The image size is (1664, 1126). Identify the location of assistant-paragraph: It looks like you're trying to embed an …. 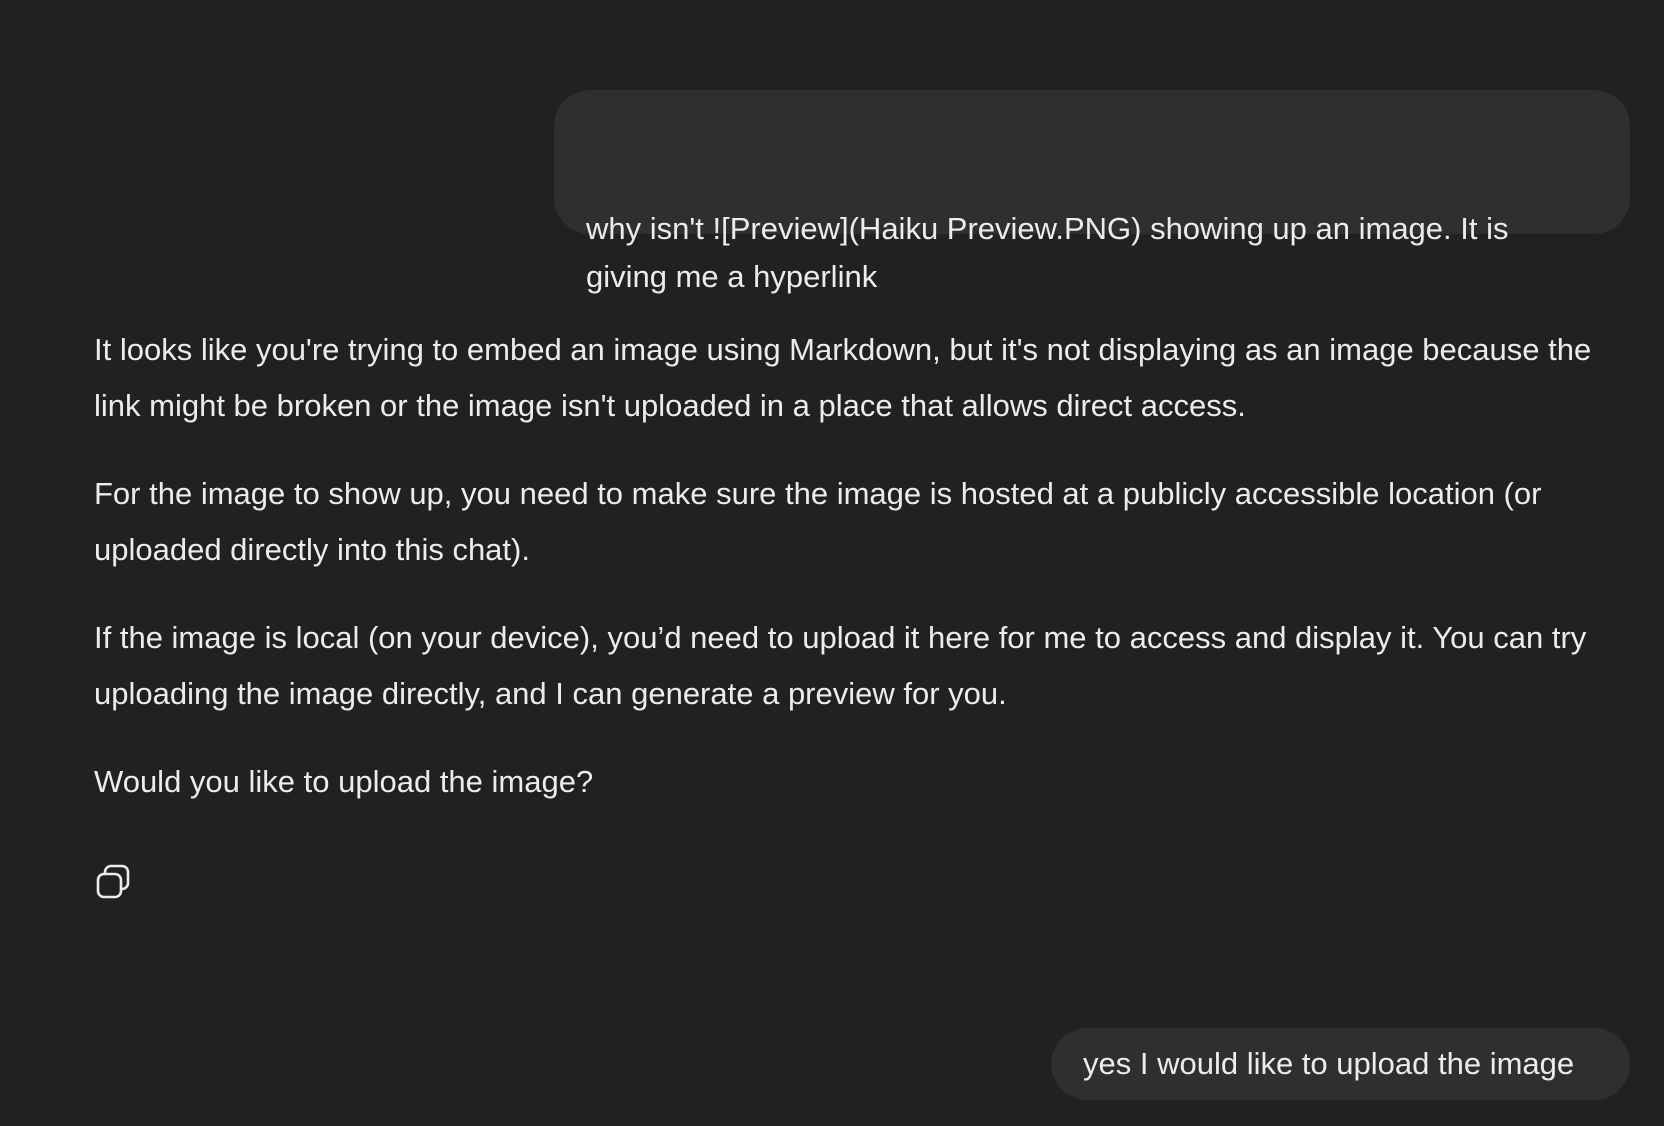
(843, 377).